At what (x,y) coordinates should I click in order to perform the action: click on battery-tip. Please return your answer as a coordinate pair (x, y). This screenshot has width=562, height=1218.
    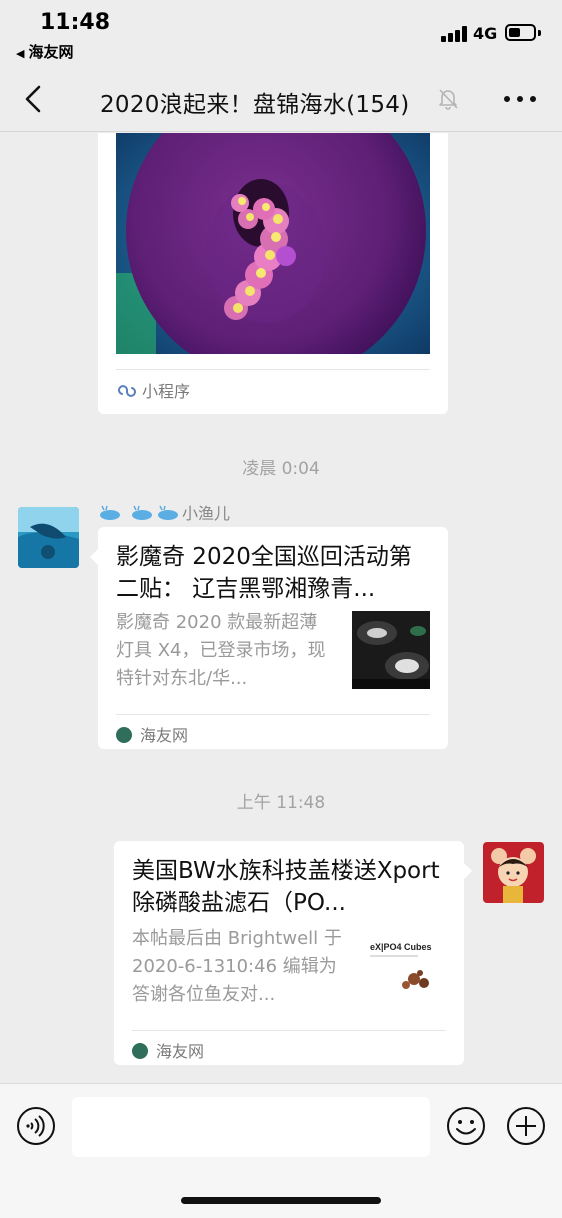
    Looking at the image, I should click on (539, 33).